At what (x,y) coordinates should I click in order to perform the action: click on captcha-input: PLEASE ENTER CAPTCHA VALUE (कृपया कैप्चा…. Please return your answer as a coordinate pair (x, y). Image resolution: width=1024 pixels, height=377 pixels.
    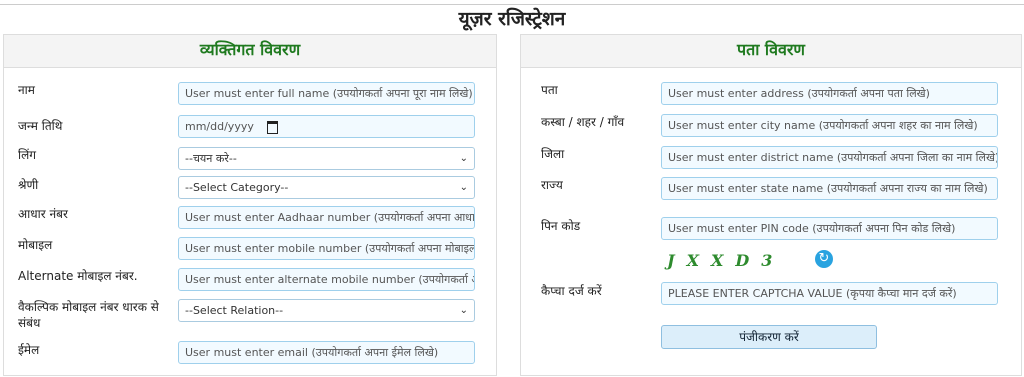
    Looking at the image, I should click on (829, 293).